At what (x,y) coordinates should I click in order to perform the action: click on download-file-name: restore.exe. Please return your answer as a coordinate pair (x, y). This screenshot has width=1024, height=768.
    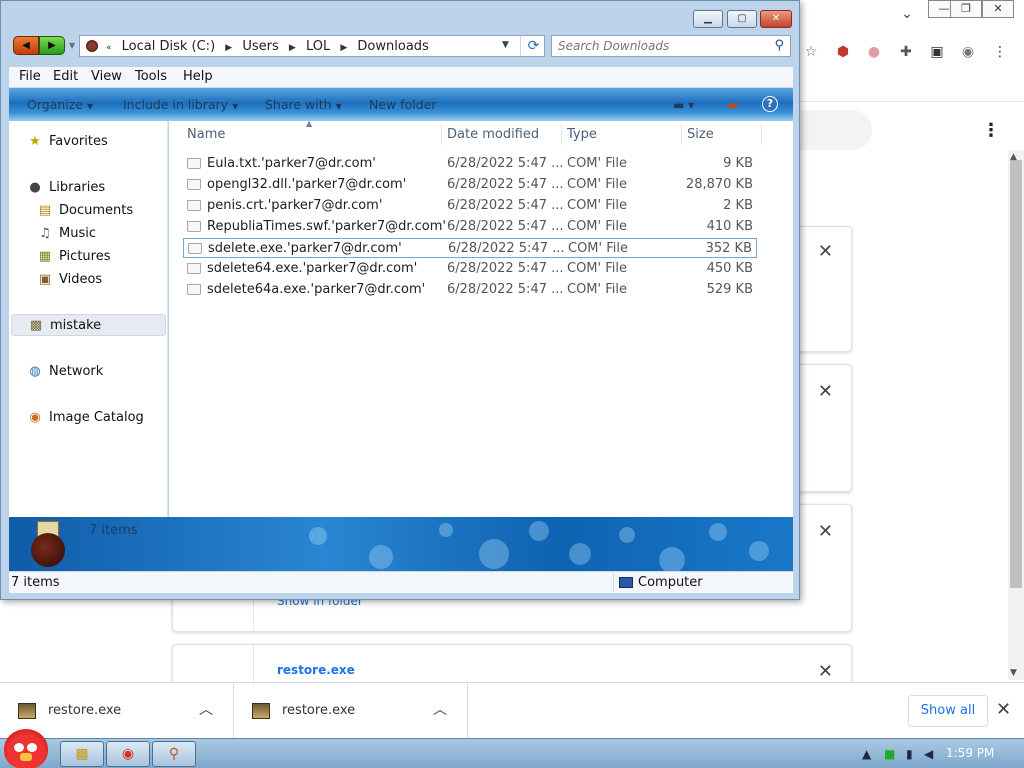
    Looking at the image, I should click on (316, 670).